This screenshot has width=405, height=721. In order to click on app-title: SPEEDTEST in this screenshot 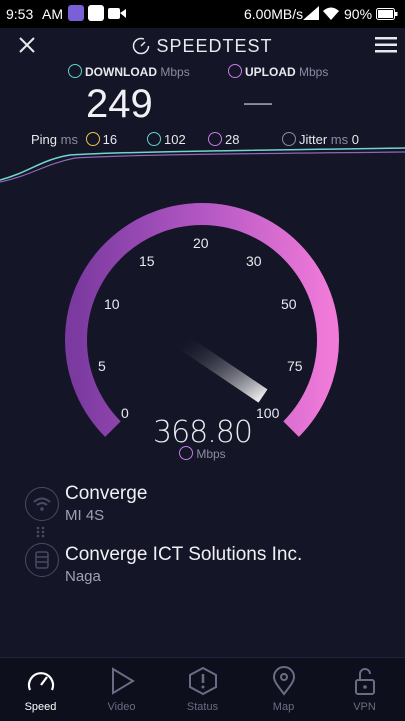, I will do `click(202, 46)`.